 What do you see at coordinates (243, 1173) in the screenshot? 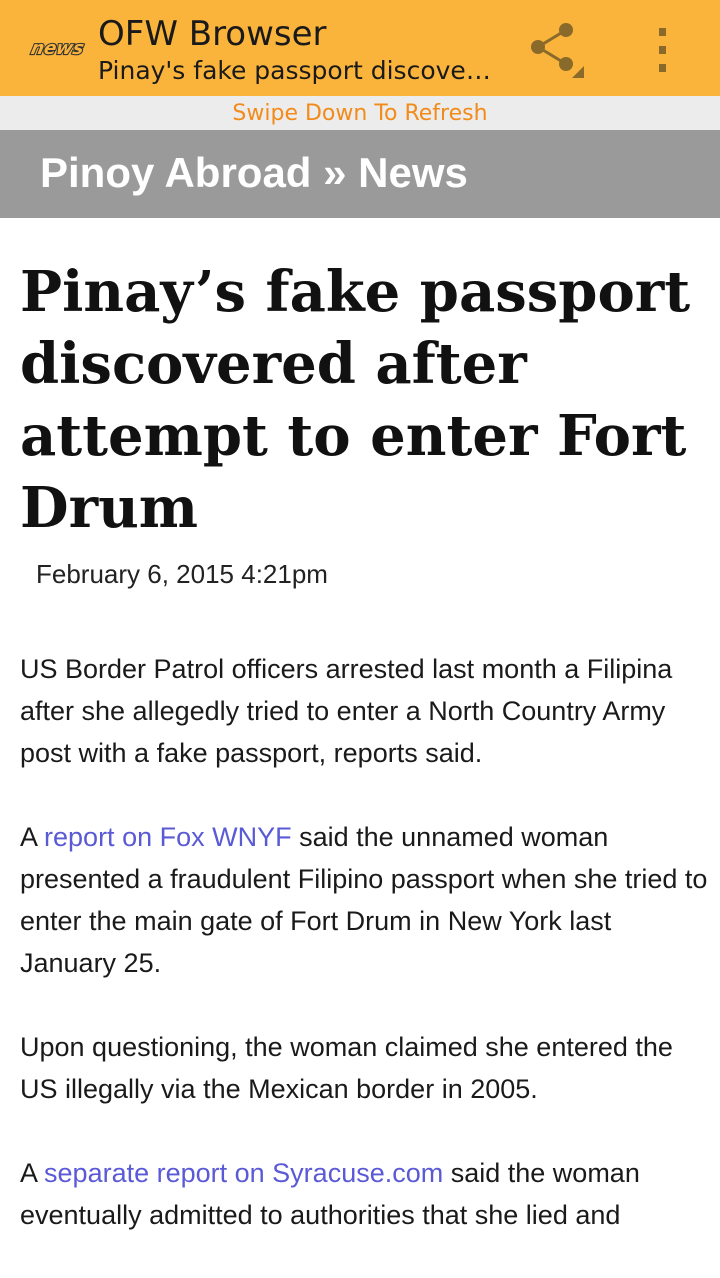
I see `syracuse-link: separate report on Syracuse.com` at bounding box center [243, 1173].